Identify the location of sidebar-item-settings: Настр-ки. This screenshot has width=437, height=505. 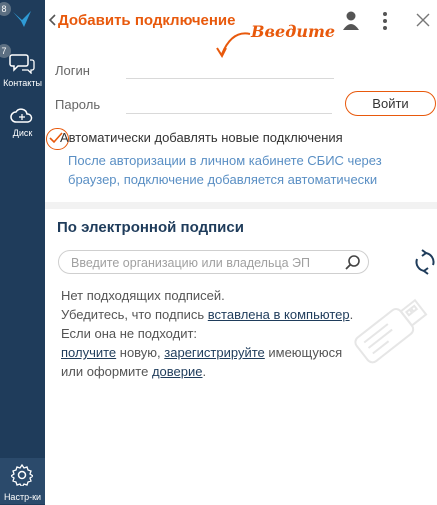
(22, 481).